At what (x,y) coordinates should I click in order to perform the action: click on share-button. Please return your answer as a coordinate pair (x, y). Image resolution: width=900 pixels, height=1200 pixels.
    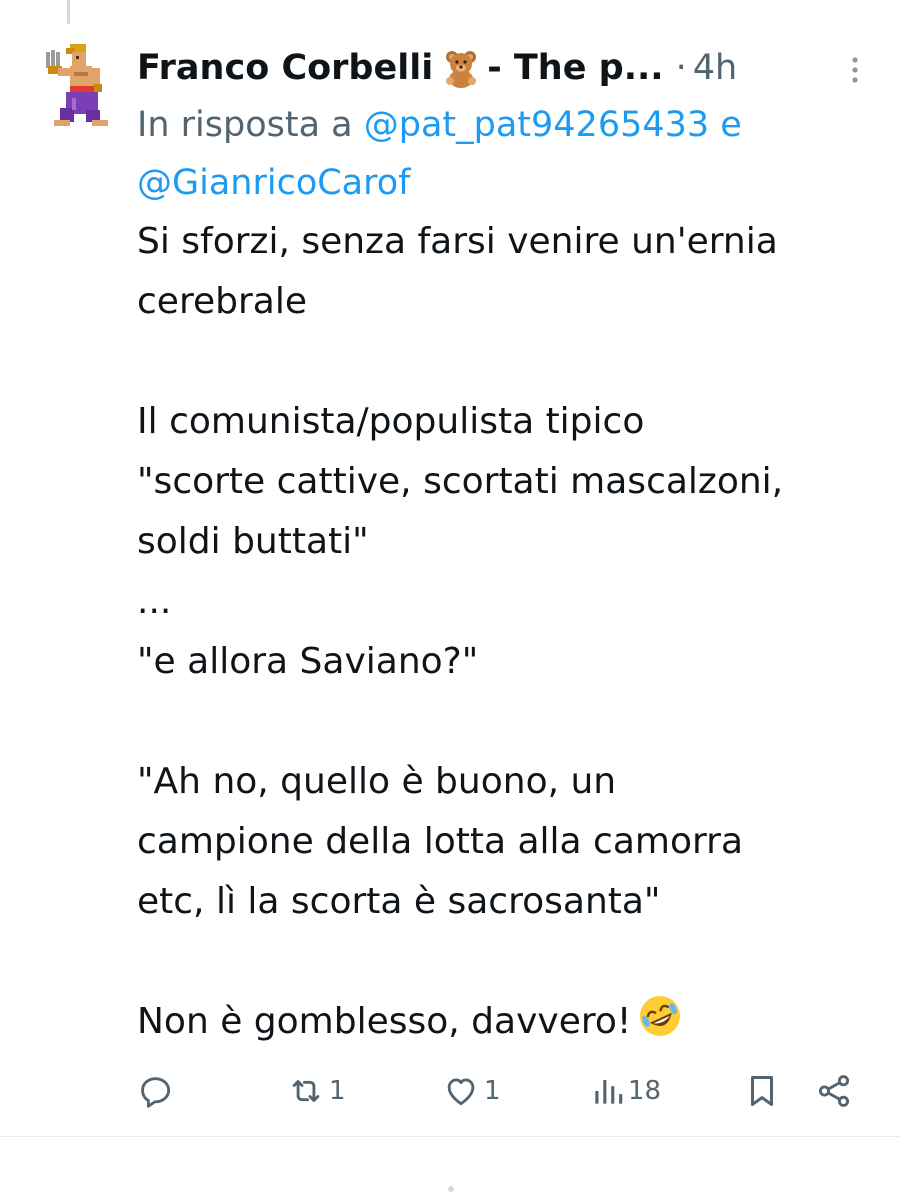
    Looking at the image, I should click on (834, 1091).